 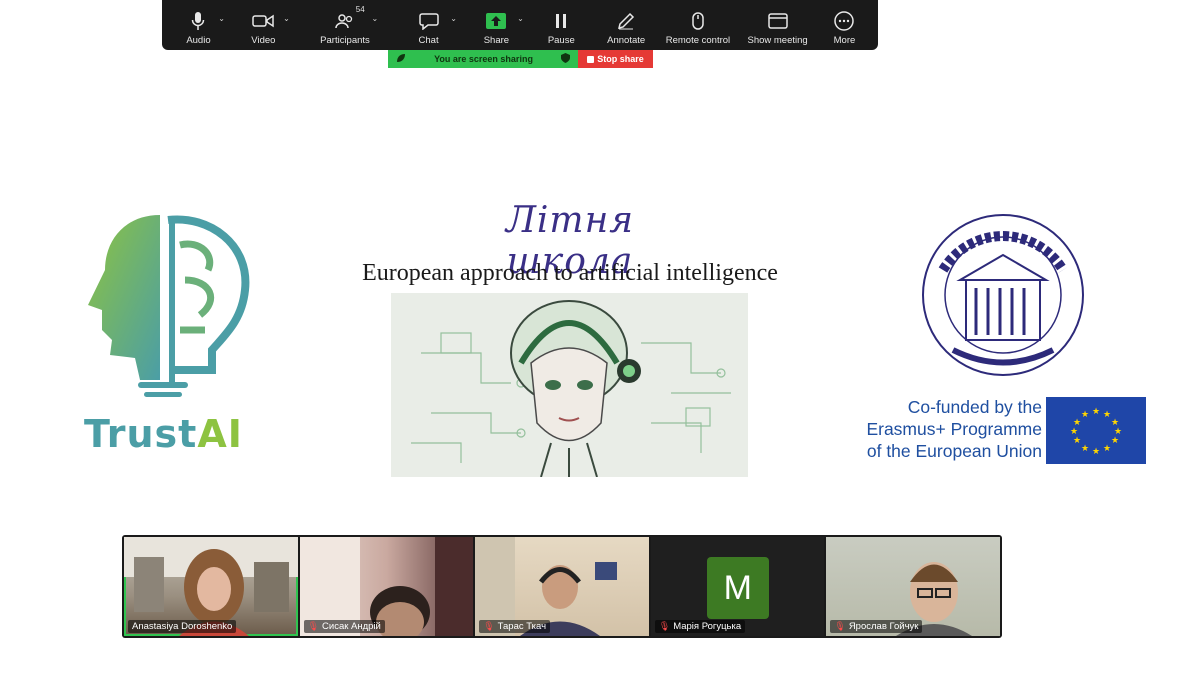 I want to click on video-label: Video, so click(x=263, y=40).